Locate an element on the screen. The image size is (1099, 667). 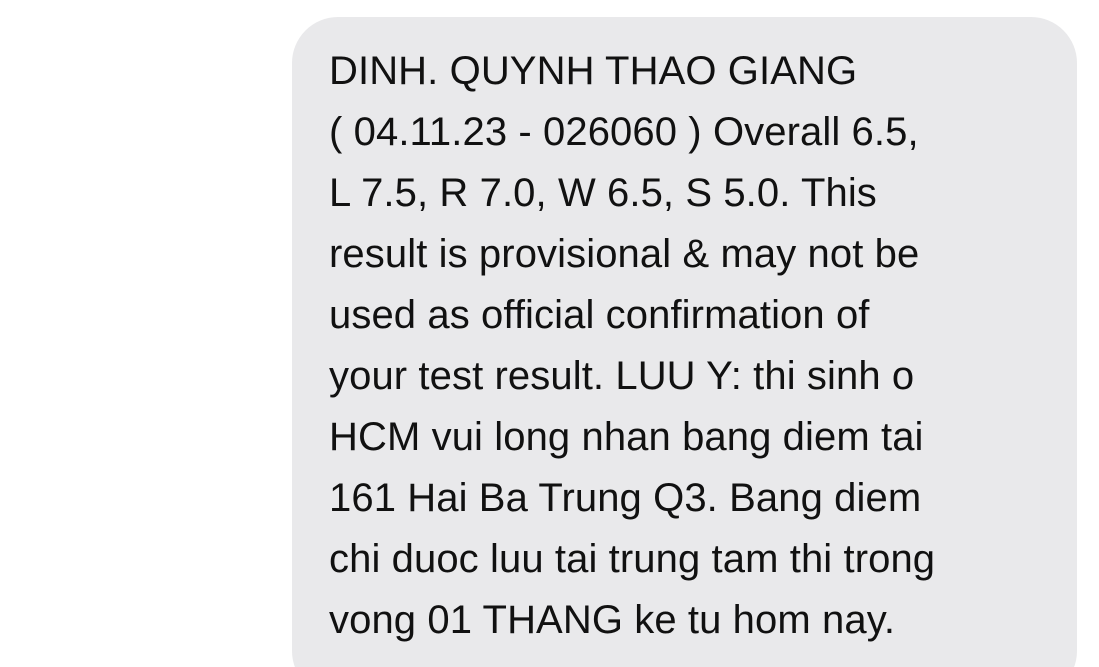
message-line: result is provisional & may not be is located at coordinates (624, 254).